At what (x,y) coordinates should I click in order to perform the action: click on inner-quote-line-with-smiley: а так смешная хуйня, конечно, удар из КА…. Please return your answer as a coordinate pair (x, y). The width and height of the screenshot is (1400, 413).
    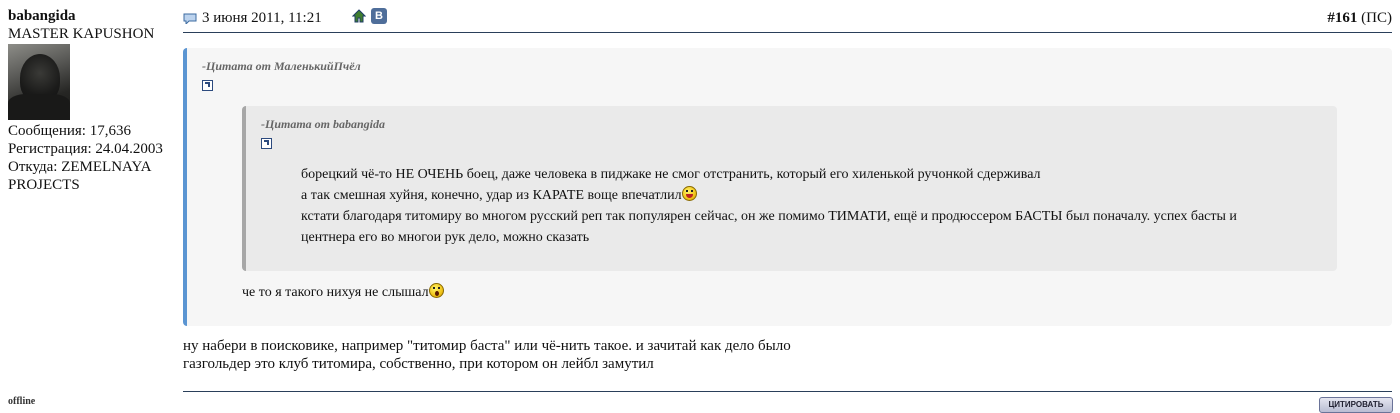
    Looking at the image, I should click on (801, 195).